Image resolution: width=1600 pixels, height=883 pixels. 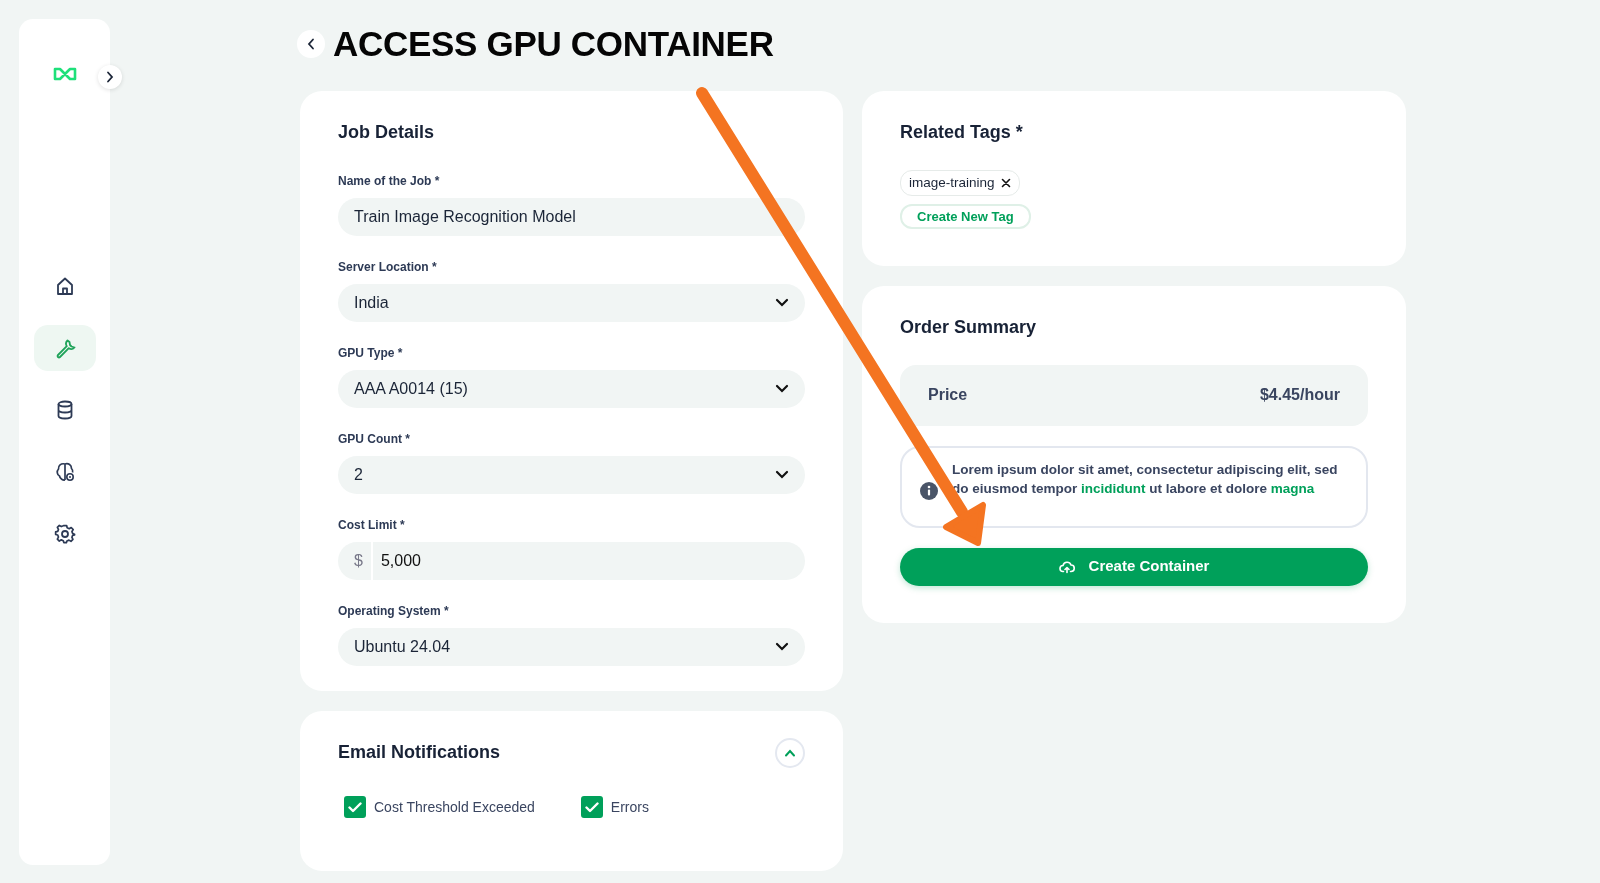 What do you see at coordinates (374, 439) in the screenshot?
I see `field-label: GPU Count *` at bounding box center [374, 439].